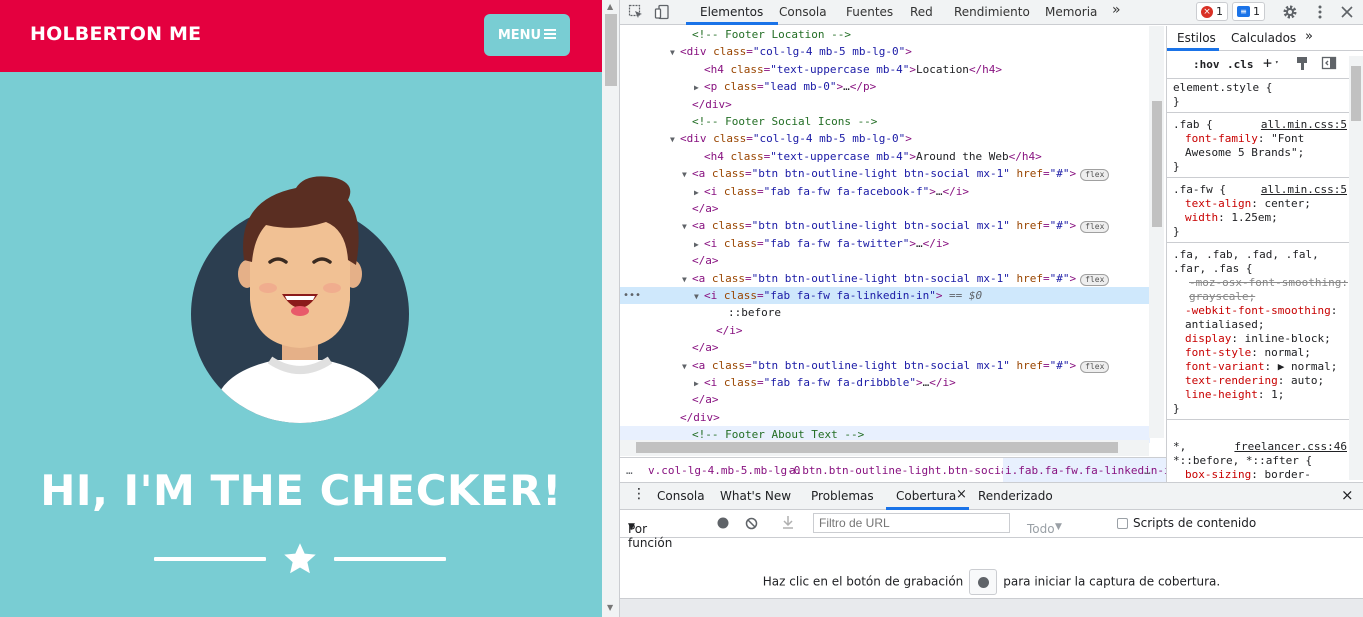 The width and height of the screenshot is (1363, 617). Describe the element at coordinates (926, 496) in the screenshot. I see `drawer-tab-coverage: Cobertura` at that location.